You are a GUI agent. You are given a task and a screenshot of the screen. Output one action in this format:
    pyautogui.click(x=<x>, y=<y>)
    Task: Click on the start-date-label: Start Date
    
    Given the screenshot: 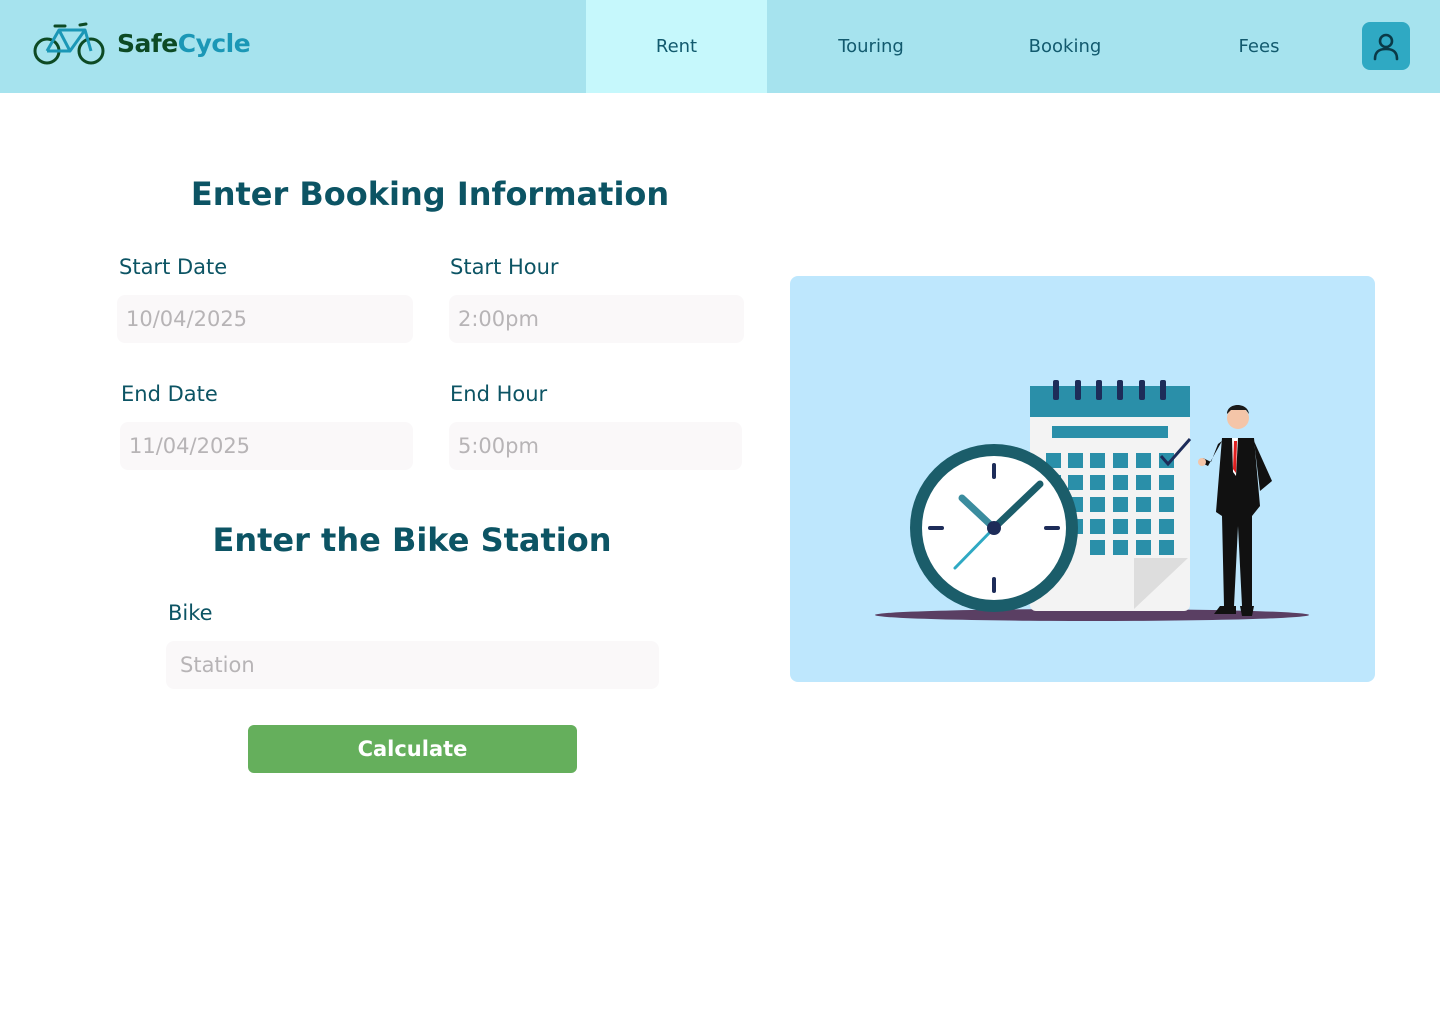 What is the action you would take?
    pyautogui.click(x=173, y=267)
    